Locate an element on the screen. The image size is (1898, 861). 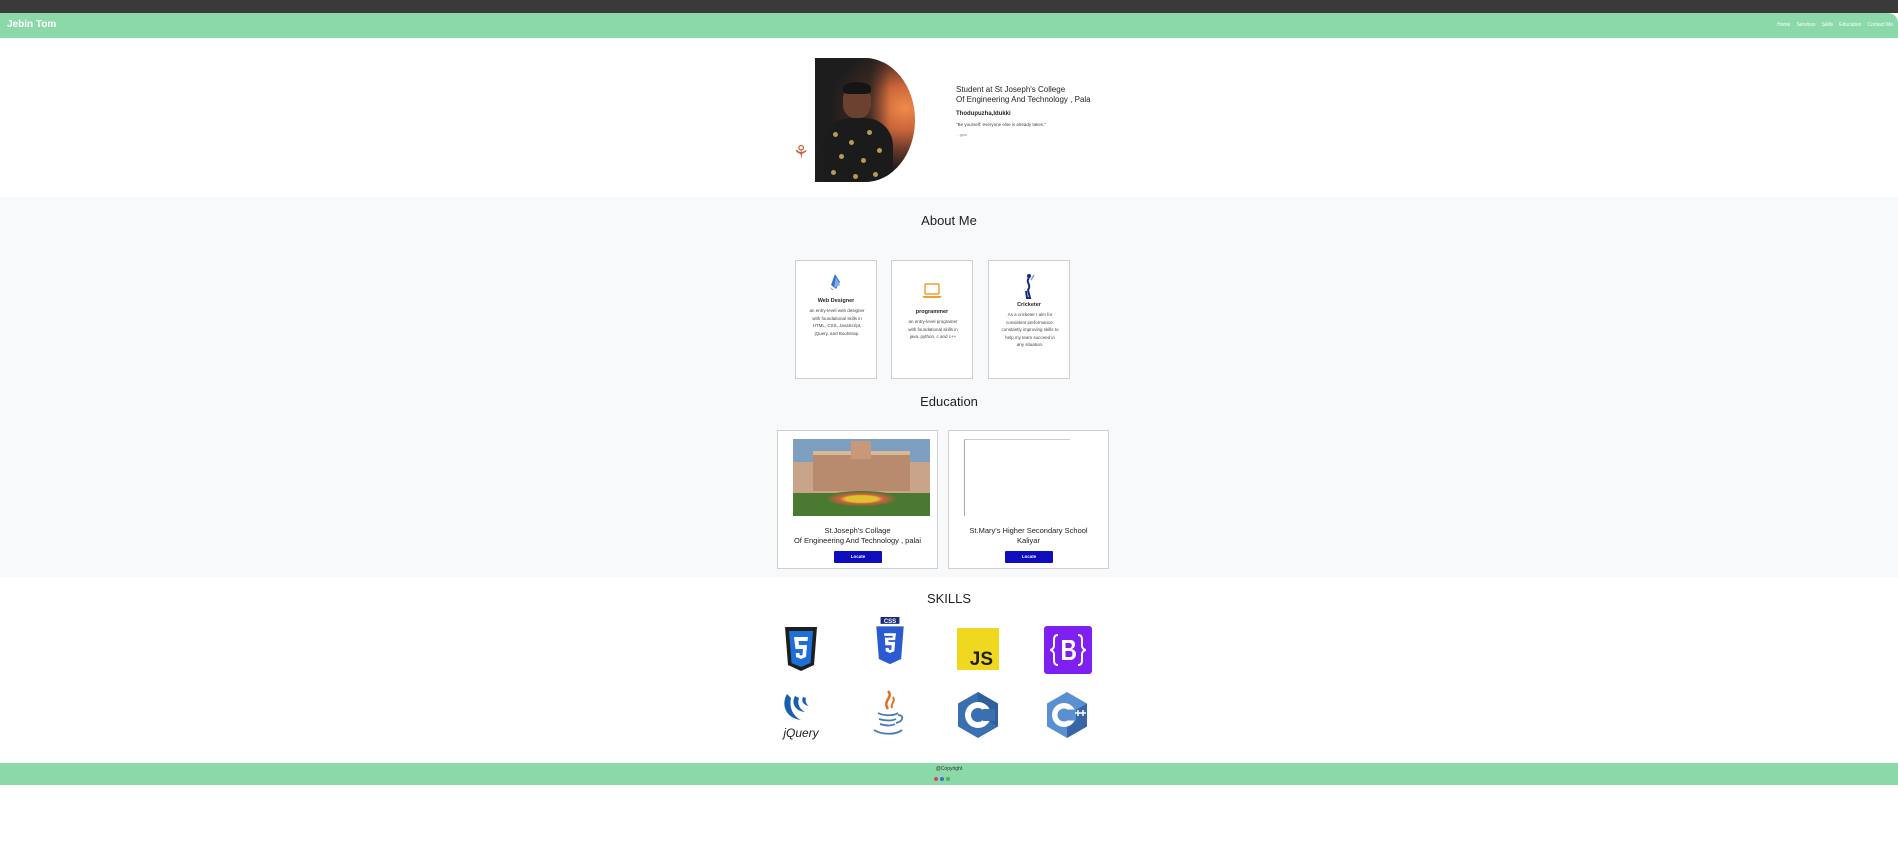
css-label: CSS is located at coordinates (890, 622).